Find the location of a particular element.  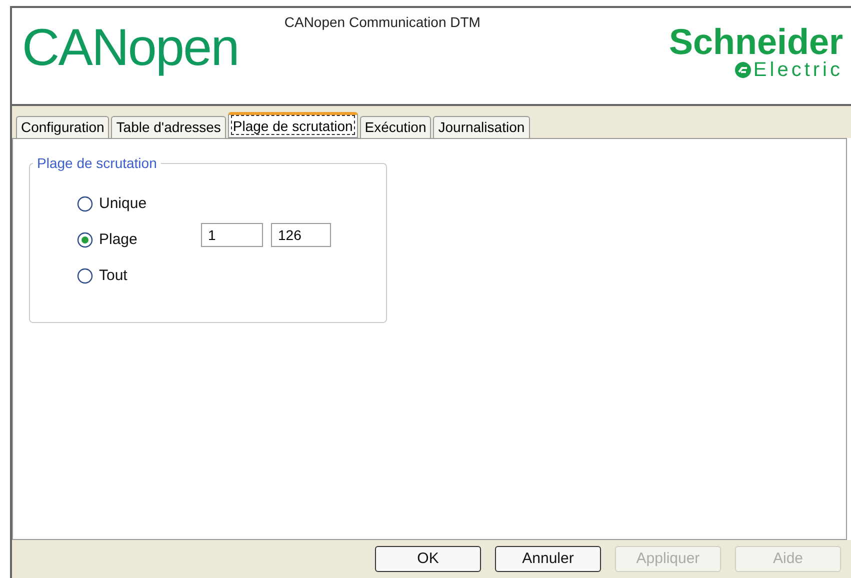

dialog-button: Annuler is located at coordinates (548, 559).